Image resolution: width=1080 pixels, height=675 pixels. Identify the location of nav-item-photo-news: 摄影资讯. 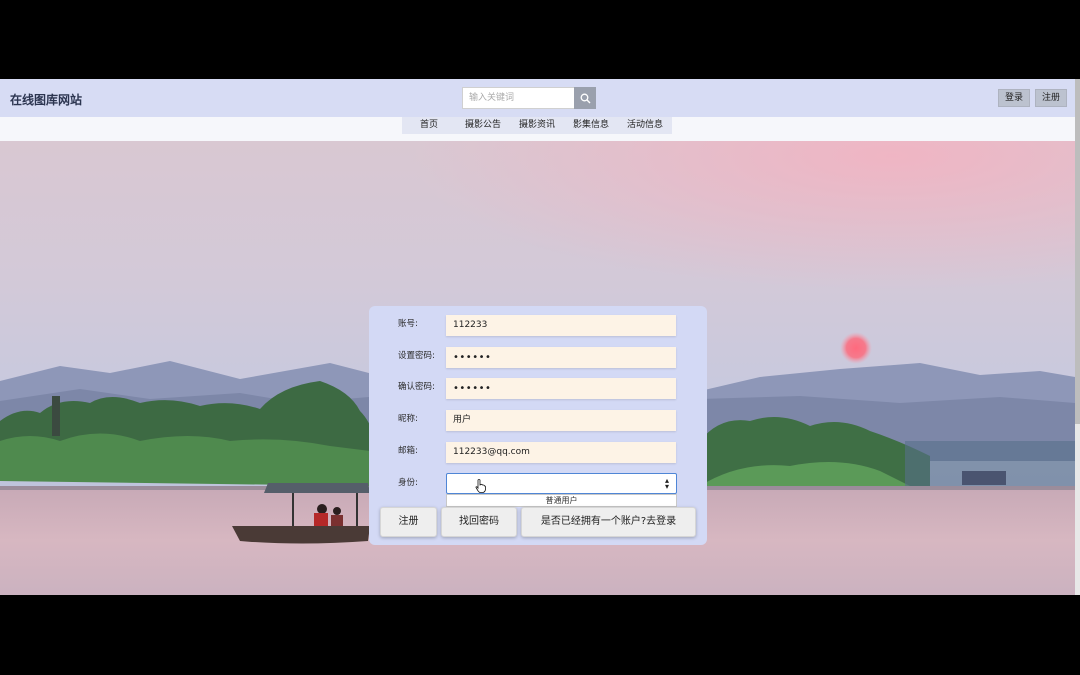
(537, 125).